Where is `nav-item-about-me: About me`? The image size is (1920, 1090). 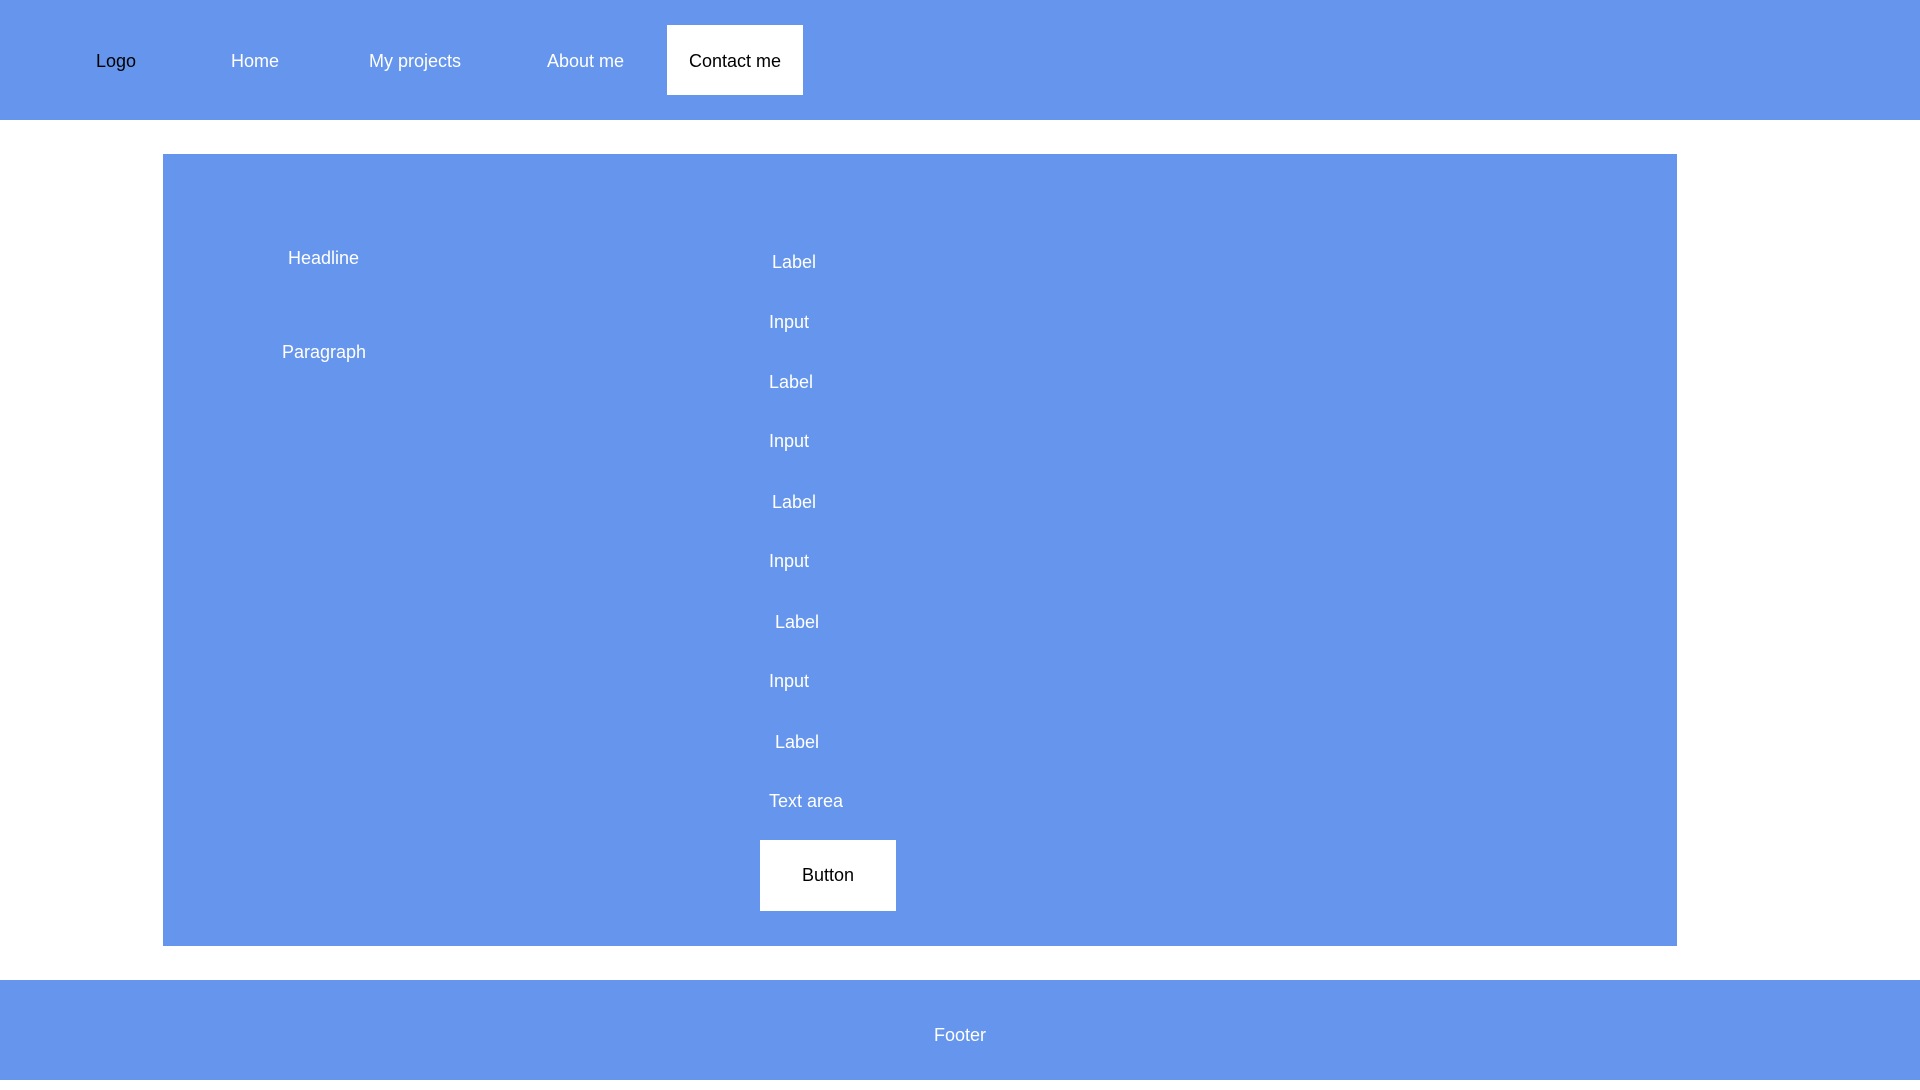 nav-item-about-me: About me is located at coordinates (585, 60).